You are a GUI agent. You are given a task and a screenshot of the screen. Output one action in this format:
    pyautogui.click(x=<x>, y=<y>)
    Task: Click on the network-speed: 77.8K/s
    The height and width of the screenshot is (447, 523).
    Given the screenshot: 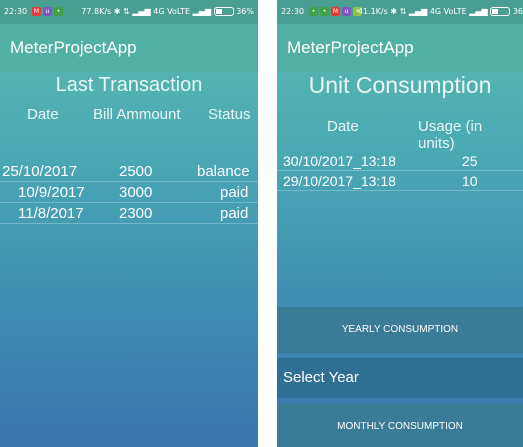 What is the action you would take?
    pyautogui.click(x=96, y=11)
    